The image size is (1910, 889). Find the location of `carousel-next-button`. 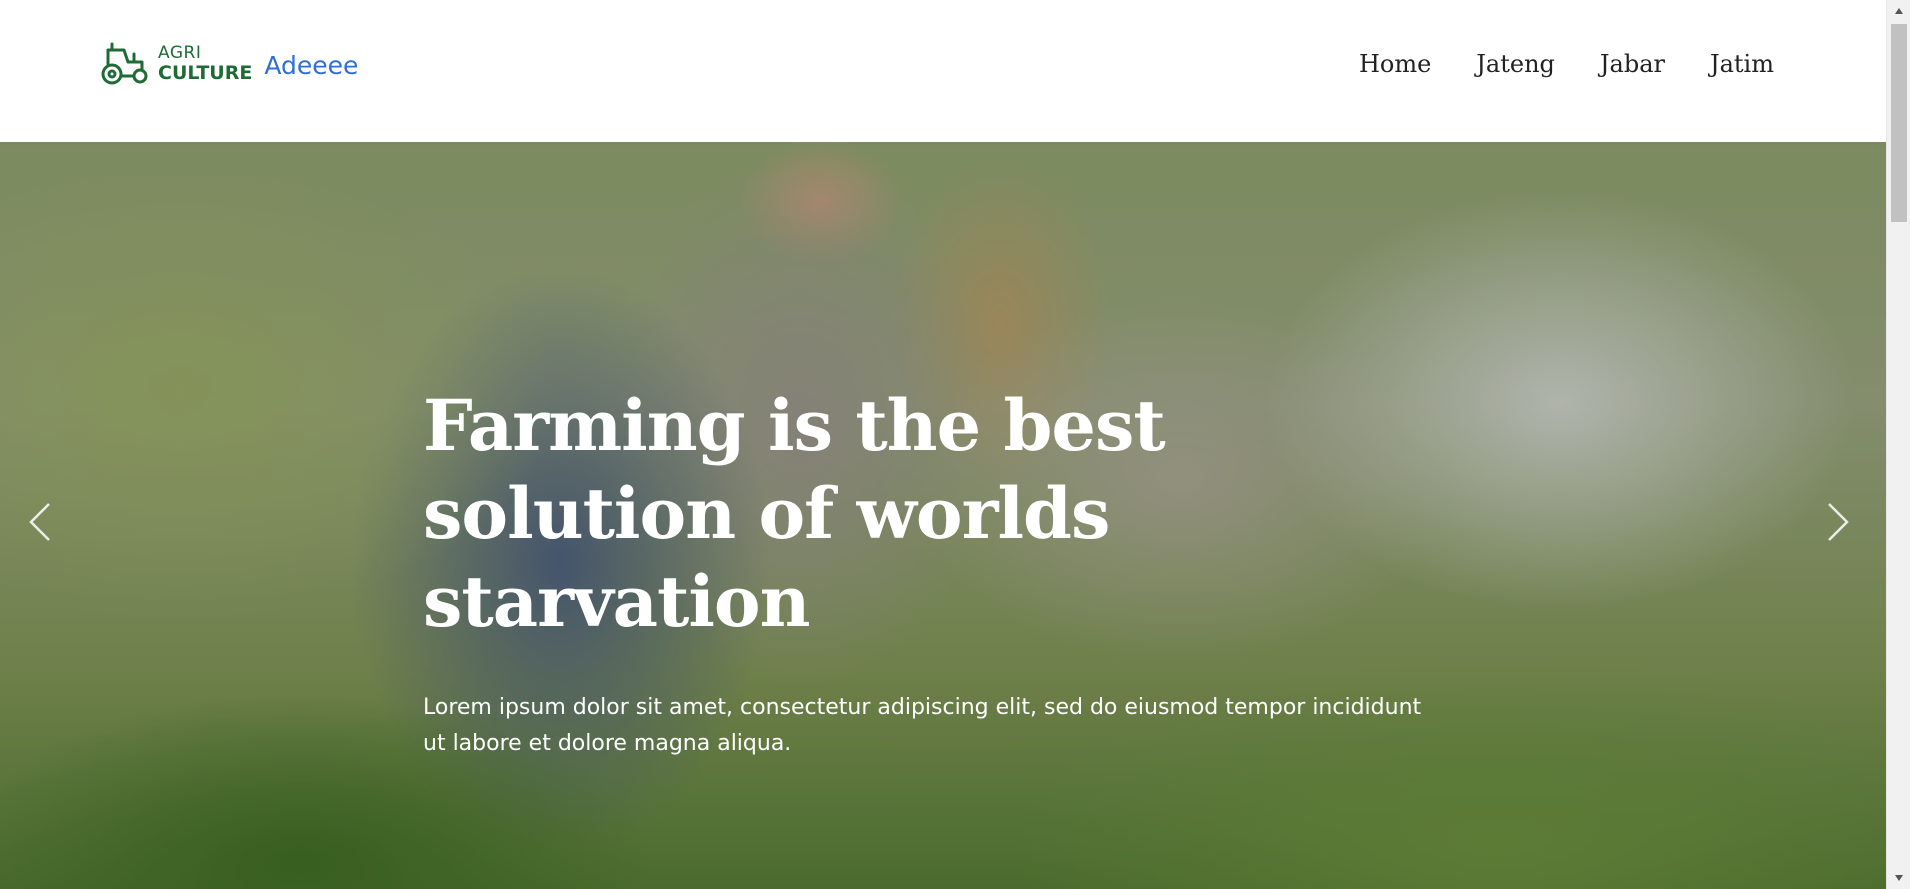

carousel-next-button is located at coordinates (1838, 522).